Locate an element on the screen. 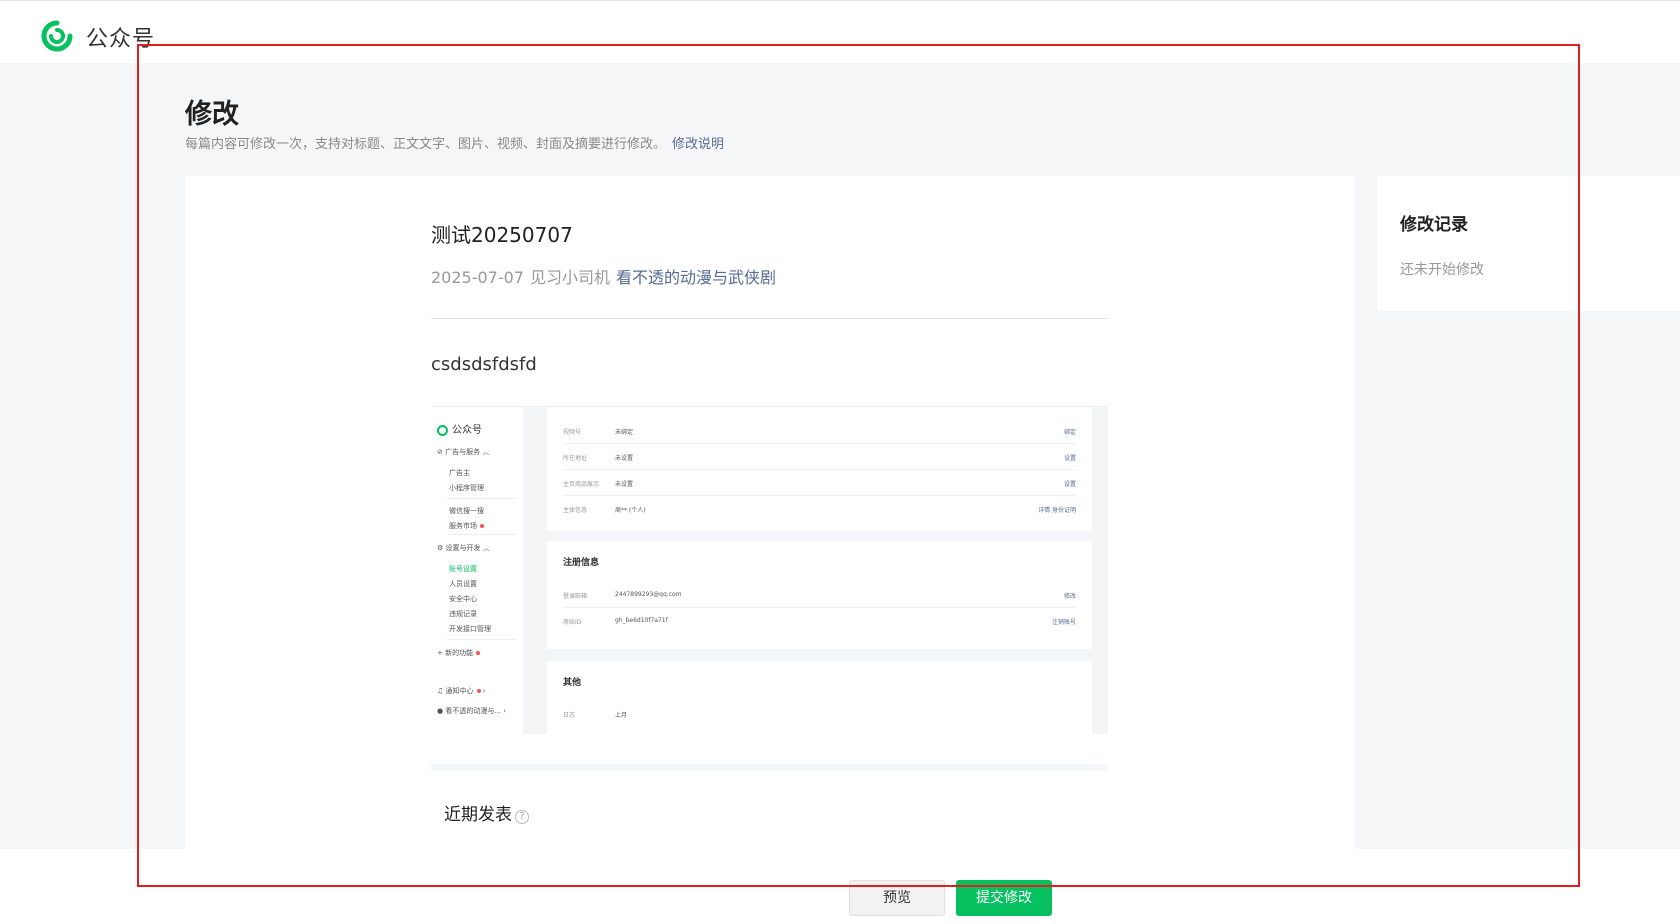  section-separator is located at coordinates (769, 767).